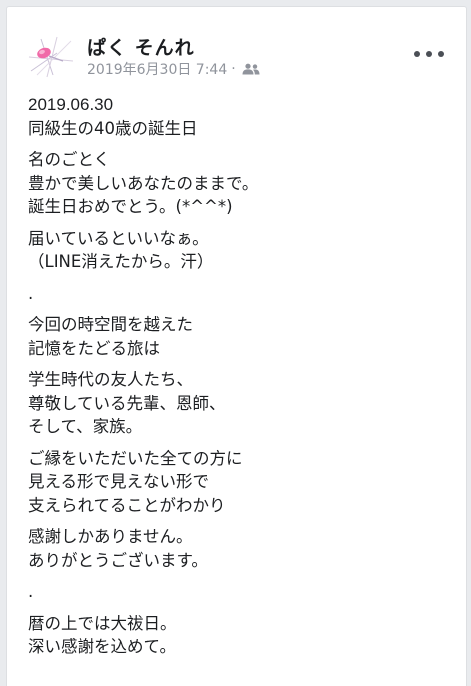  What do you see at coordinates (121, 261) in the screenshot?
I see `post-line: （LINE消えたから。汗）` at bounding box center [121, 261].